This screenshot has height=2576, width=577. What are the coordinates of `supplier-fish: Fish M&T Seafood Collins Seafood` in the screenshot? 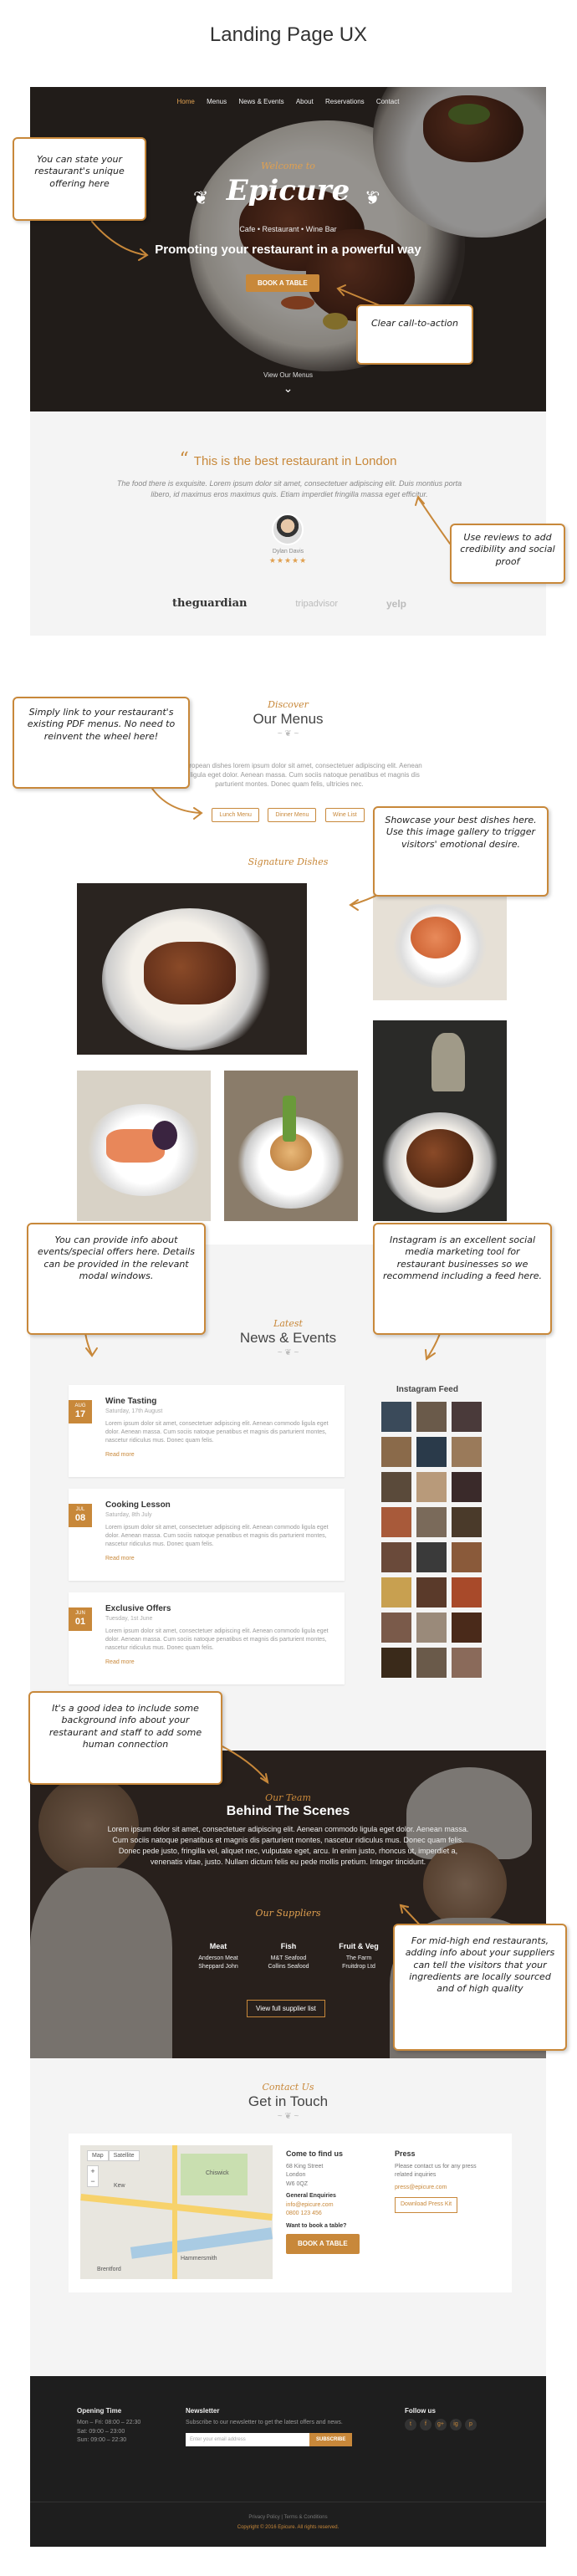 It's located at (288, 1956).